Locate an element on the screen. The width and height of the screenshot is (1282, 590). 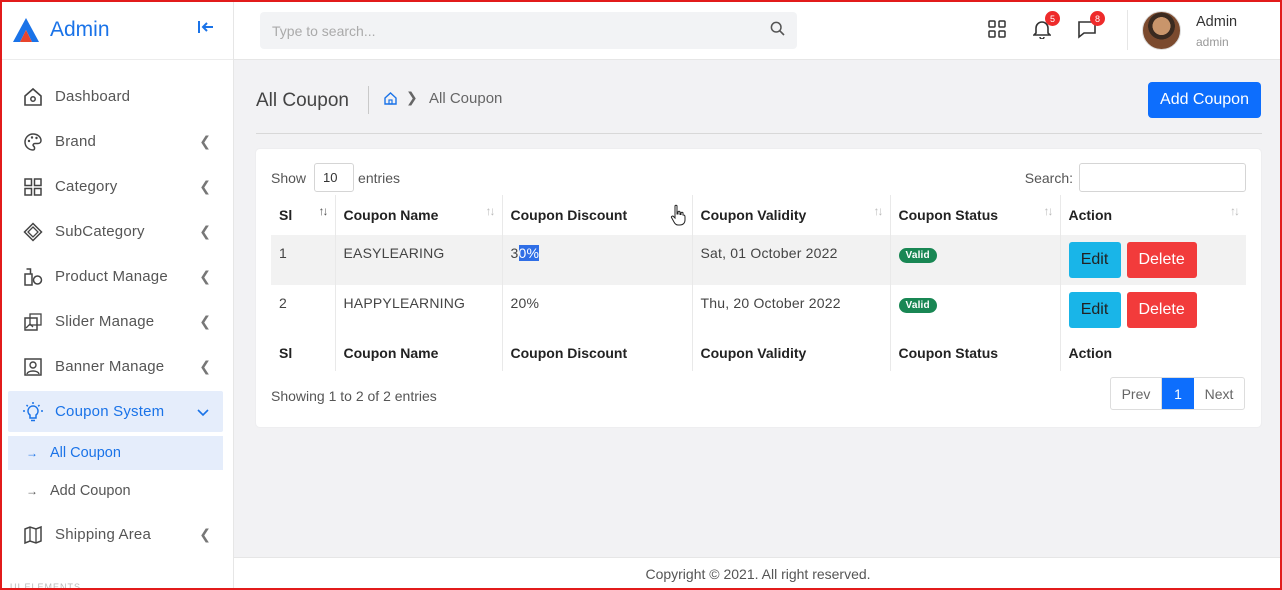
sidebar-item-shipping-area: Shipping Area ❮ is located at coordinates (116, 534).